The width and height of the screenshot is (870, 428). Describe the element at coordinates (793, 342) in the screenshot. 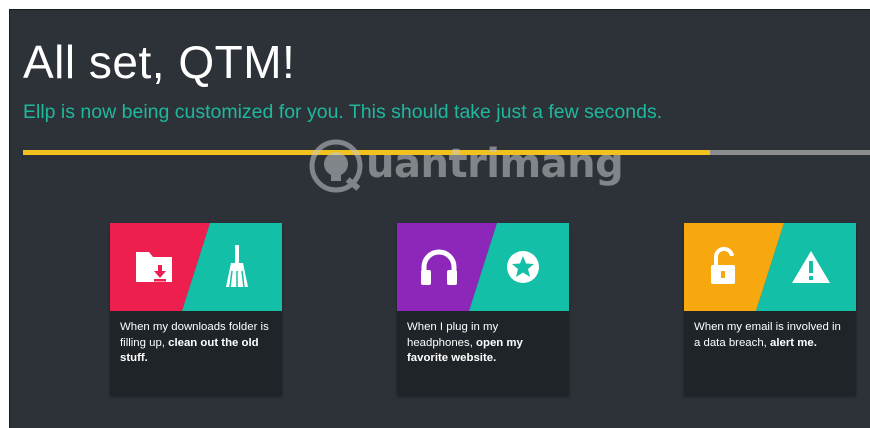

I see `card-action-text: alert me.` at that location.